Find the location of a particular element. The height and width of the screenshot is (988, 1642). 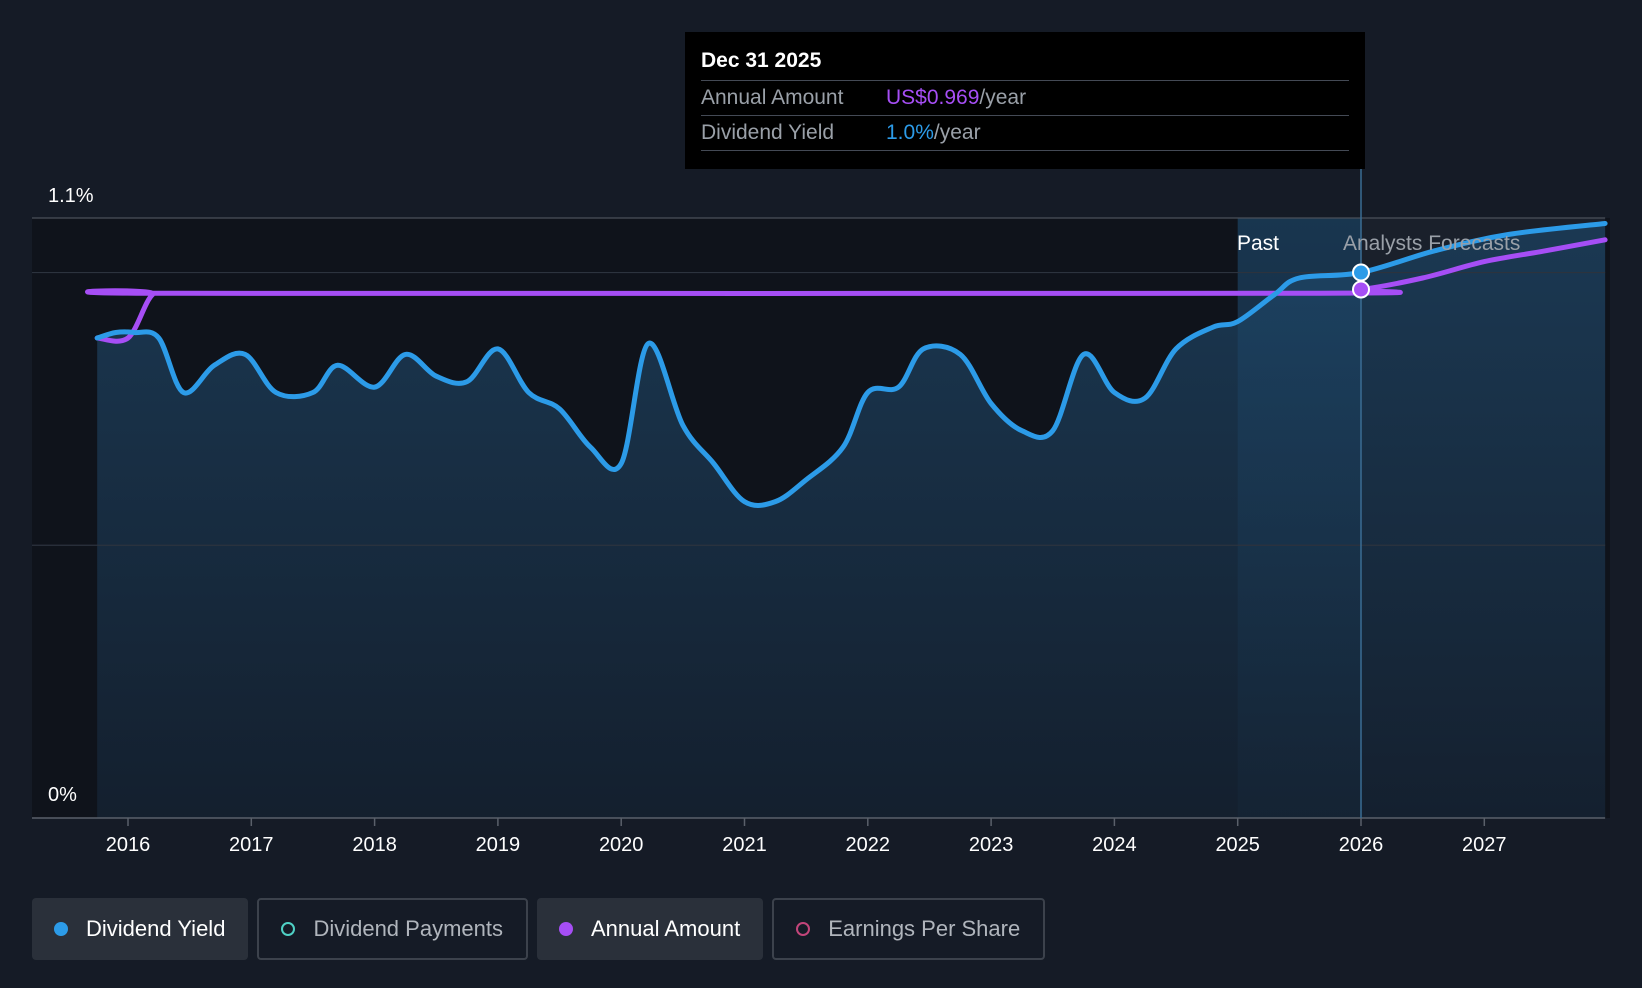

legend-label: Earnings Per Share is located at coordinates (924, 928).